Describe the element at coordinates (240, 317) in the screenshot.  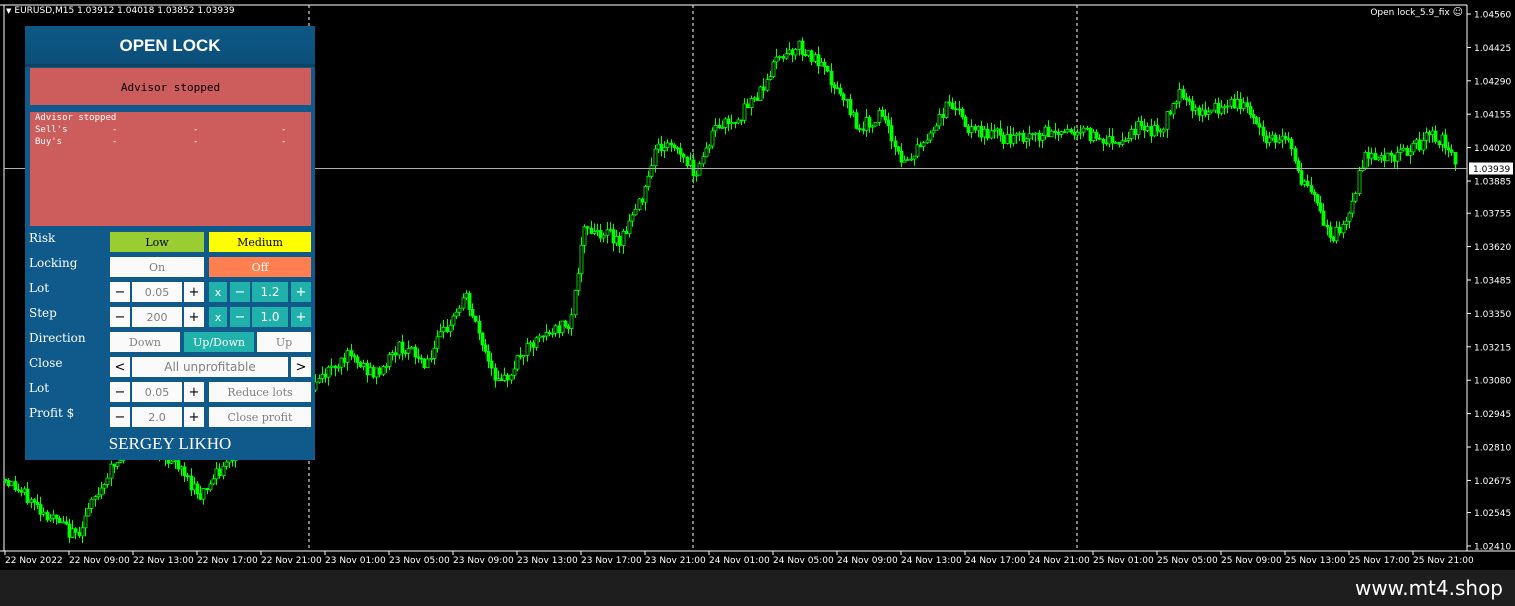
I see `step-mult-minus-button: −` at that location.